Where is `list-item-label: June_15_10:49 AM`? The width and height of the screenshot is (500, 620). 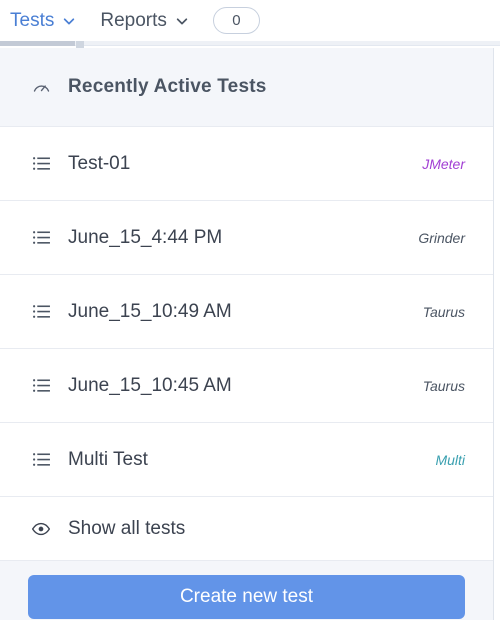 list-item-label: June_15_10:49 AM is located at coordinates (150, 311).